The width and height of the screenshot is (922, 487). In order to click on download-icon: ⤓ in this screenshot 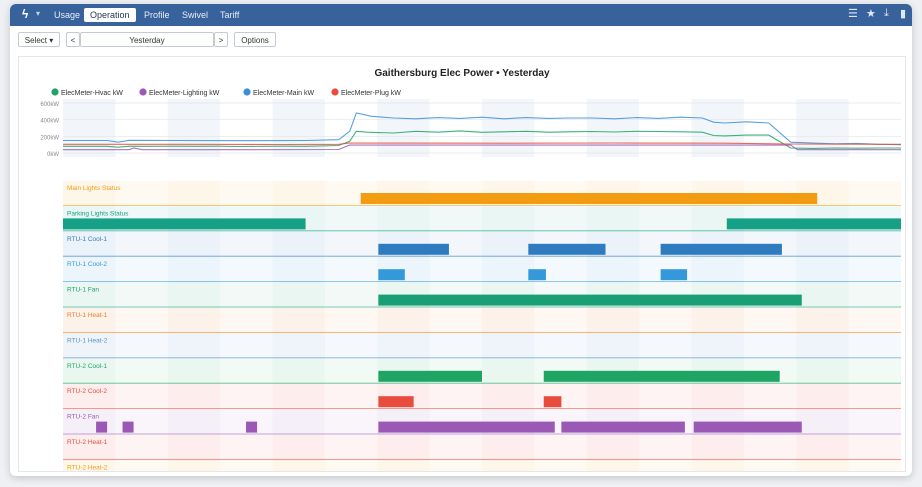, I will do `click(886, 13)`.